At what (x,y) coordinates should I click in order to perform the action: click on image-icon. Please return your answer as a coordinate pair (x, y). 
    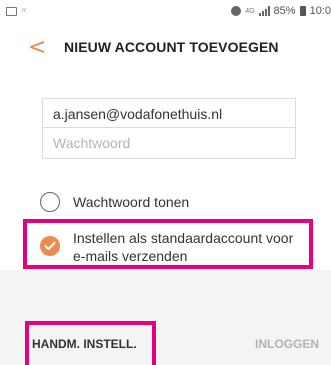
    Looking at the image, I should click on (11, 11).